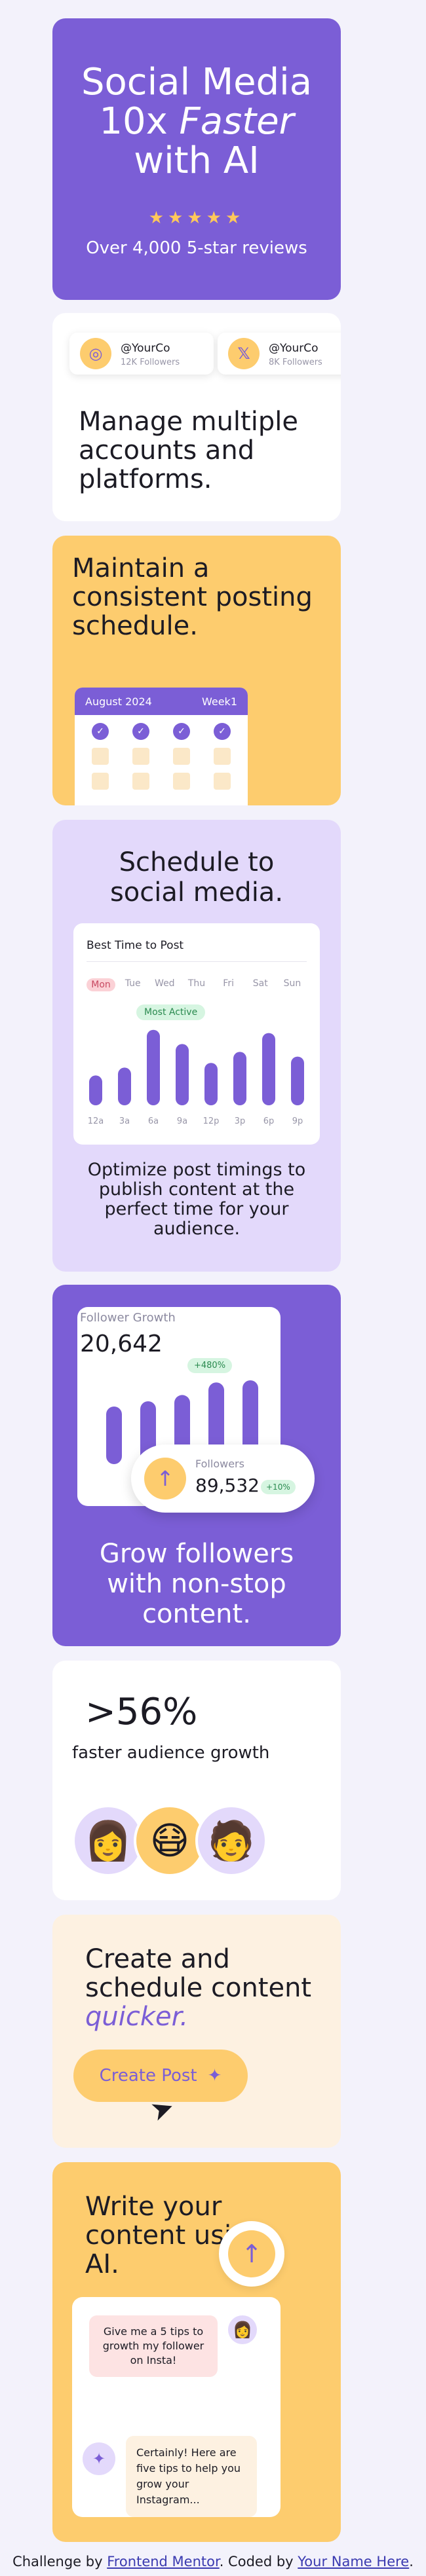 This screenshot has height=2576, width=426. Describe the element at coordinates (121, 1344) in the screenshot. I see `follower-growth-value: 20,642` at that location.